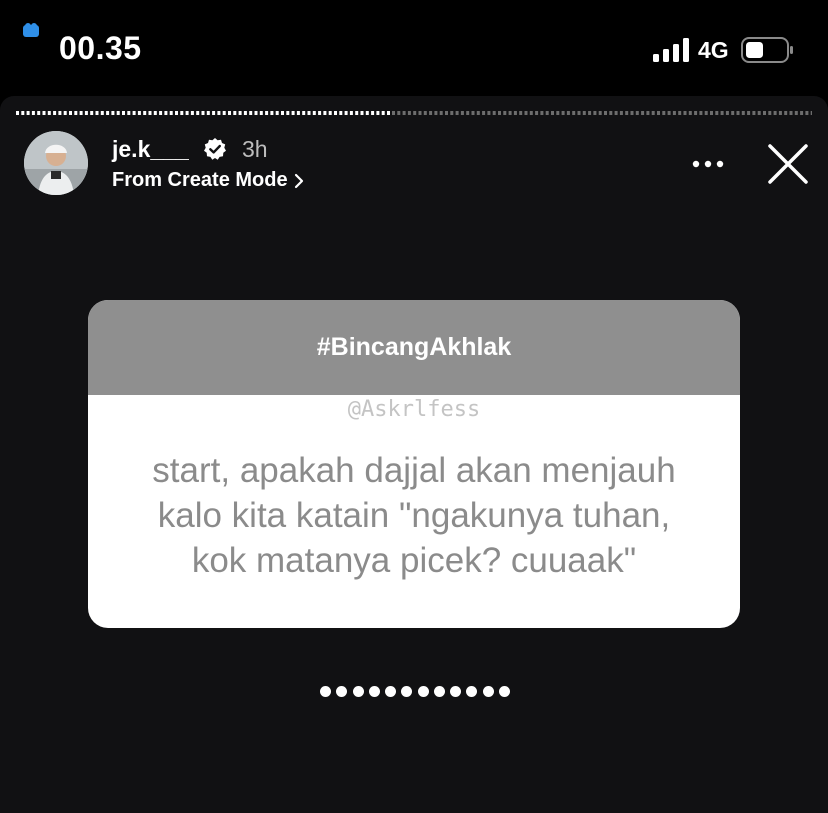 Image resolution: width=828 pixels, height=813 pixels. I want to click on close-icon, so click(788, 164).